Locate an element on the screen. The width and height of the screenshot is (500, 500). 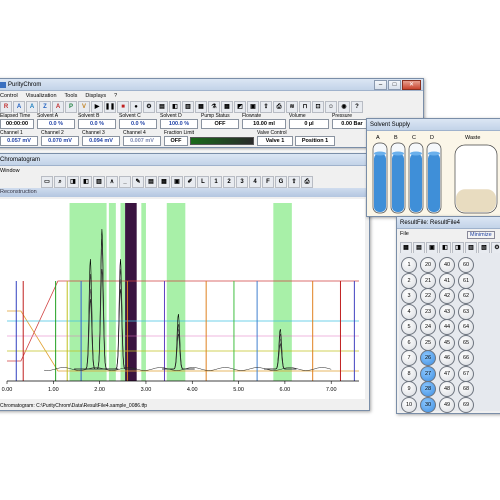
well-button: 68 is located at coordinates (466, 389).